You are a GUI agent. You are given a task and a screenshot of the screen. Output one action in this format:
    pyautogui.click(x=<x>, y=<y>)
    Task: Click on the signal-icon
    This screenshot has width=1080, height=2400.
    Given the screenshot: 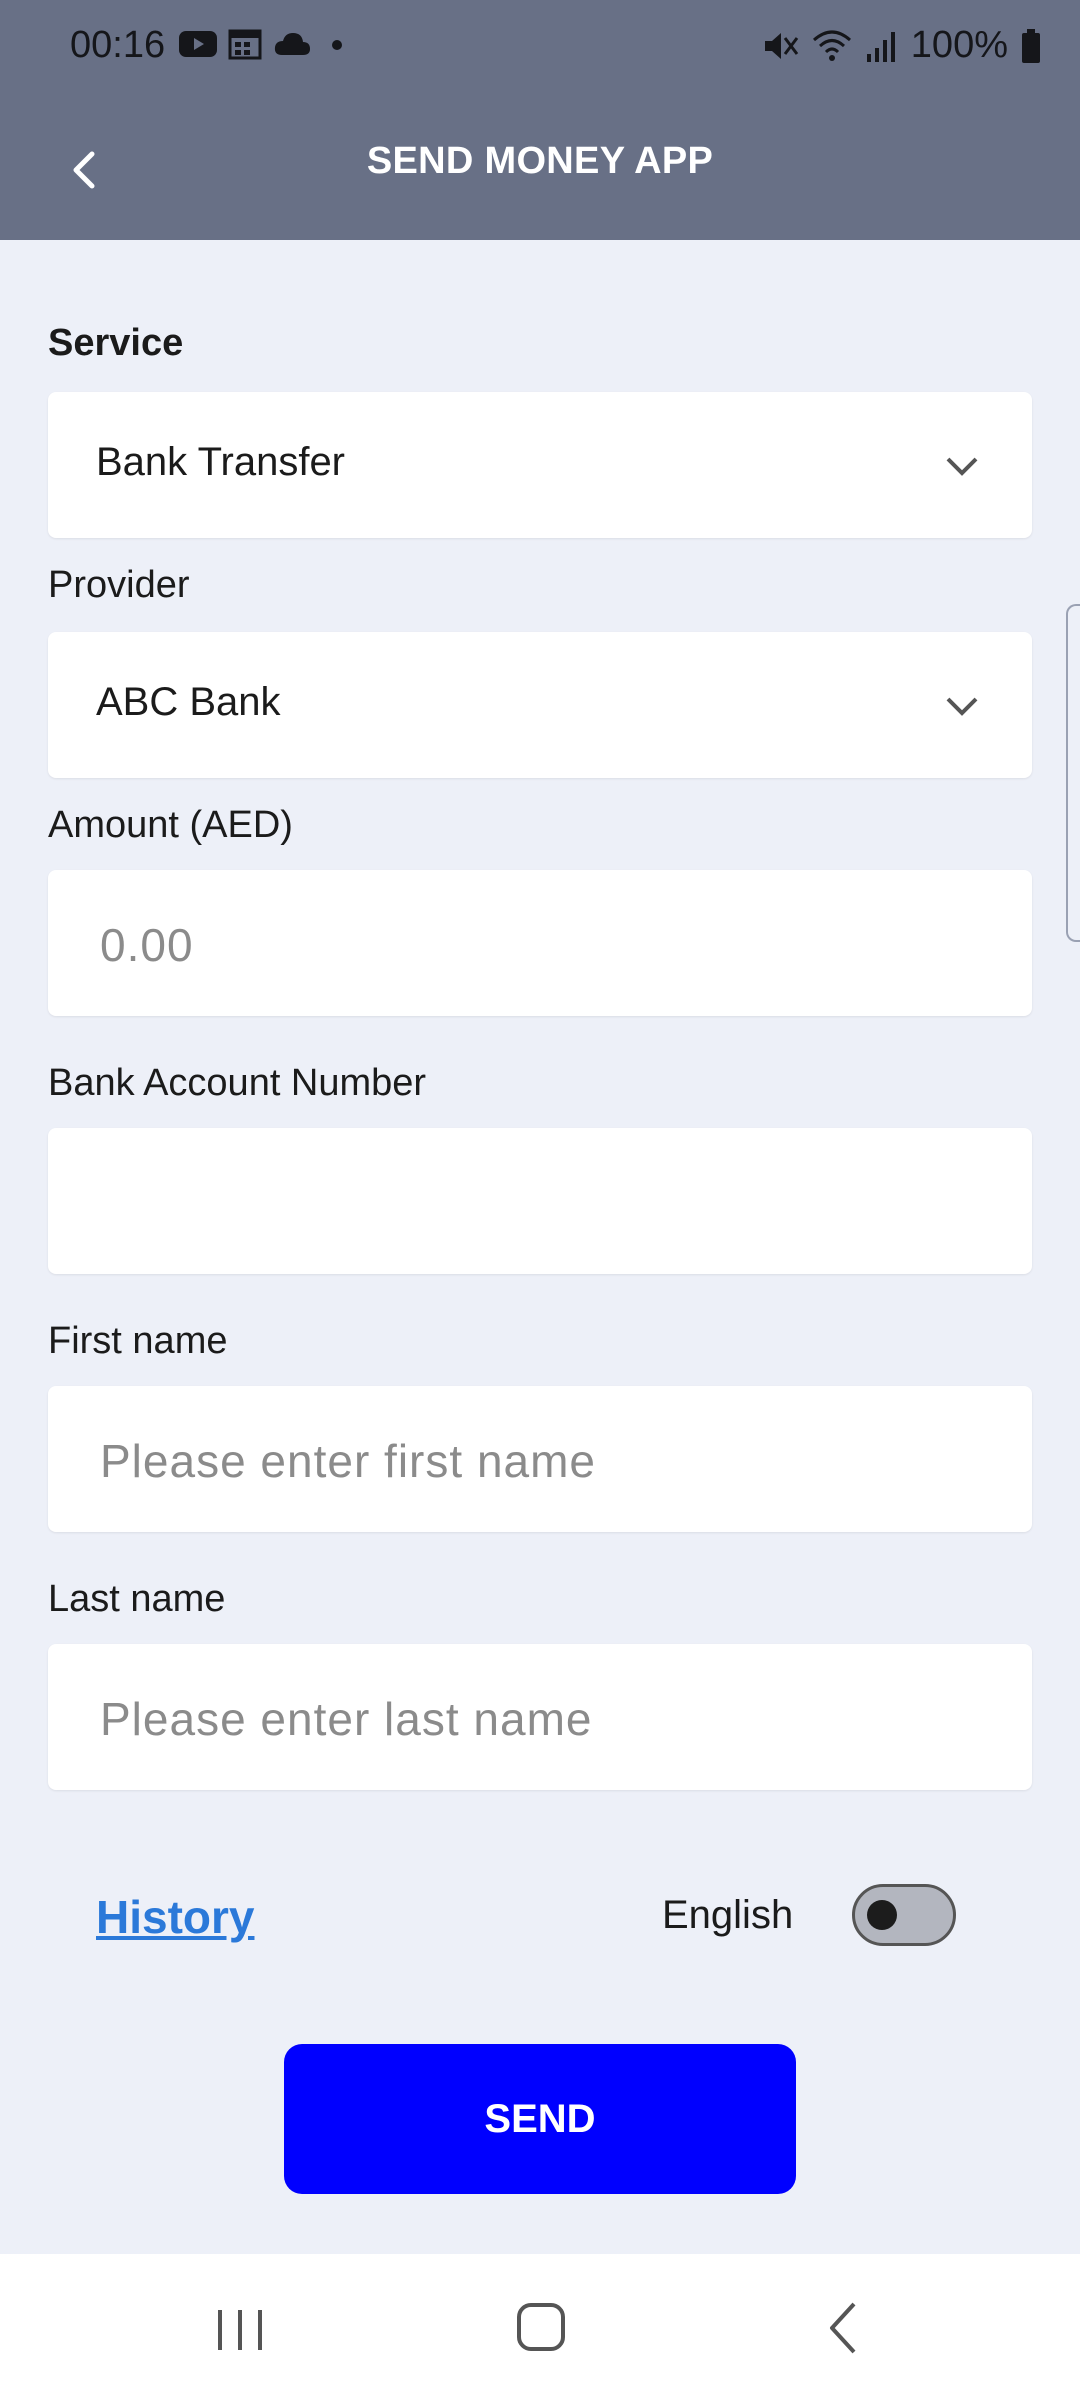 What is the action you would take?
    pyautogui.click(x=880, y=46)
    